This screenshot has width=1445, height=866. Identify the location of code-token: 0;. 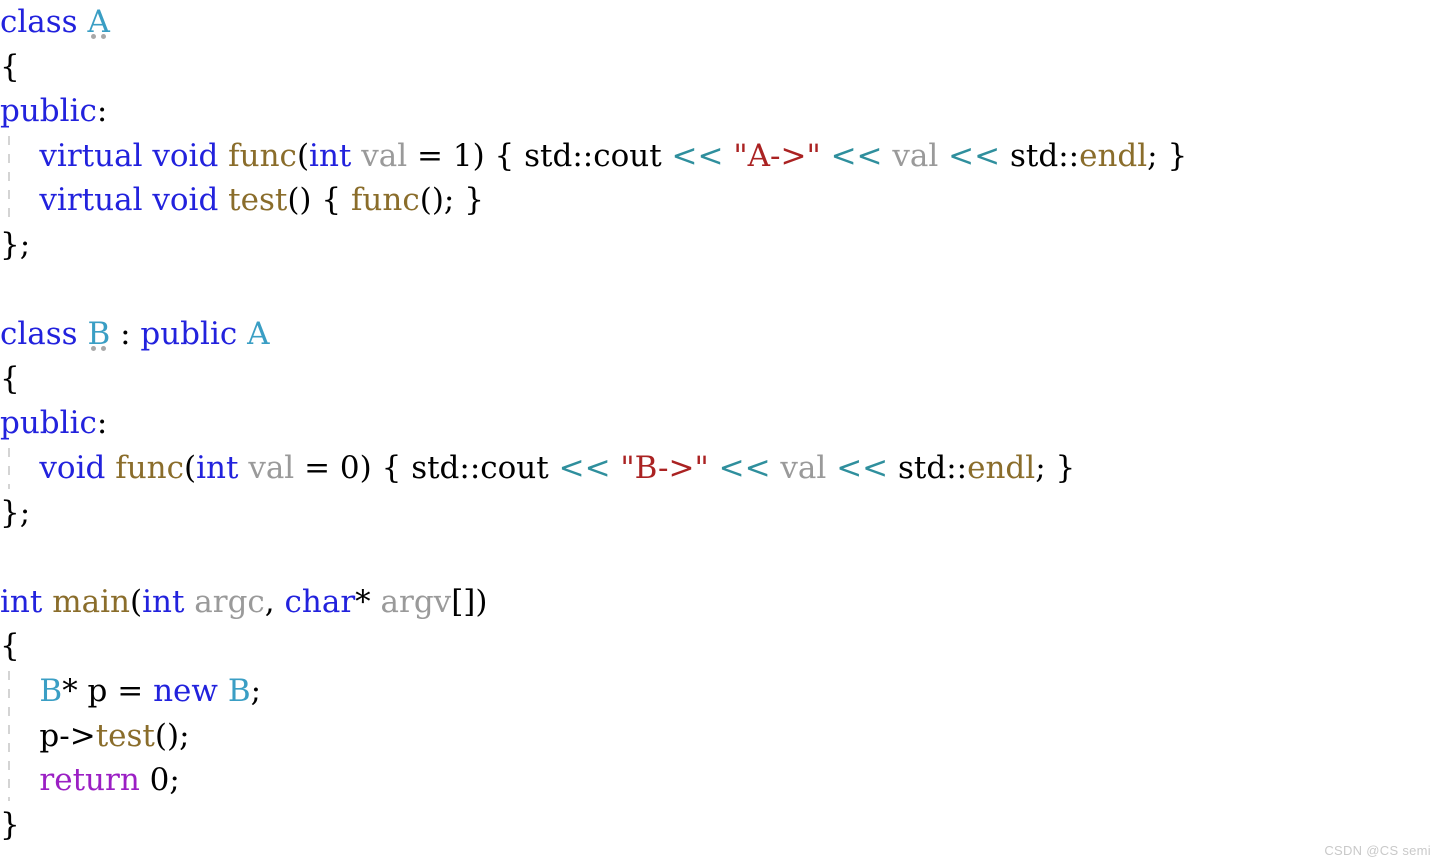
(164, 780).